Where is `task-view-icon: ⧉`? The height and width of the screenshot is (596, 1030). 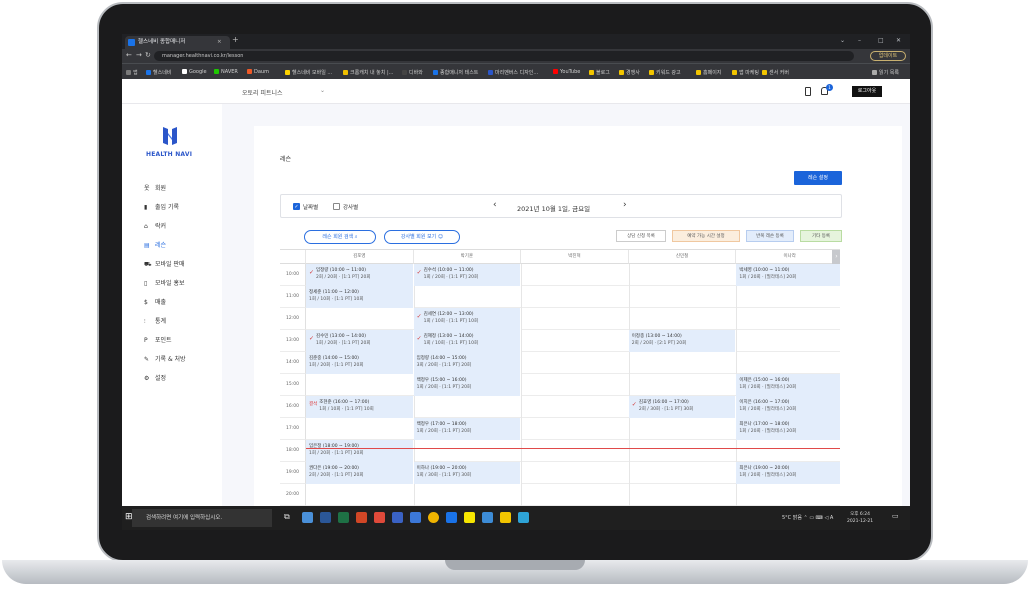
task-view-icon: ⧉ is located at coordinates (287, 517).